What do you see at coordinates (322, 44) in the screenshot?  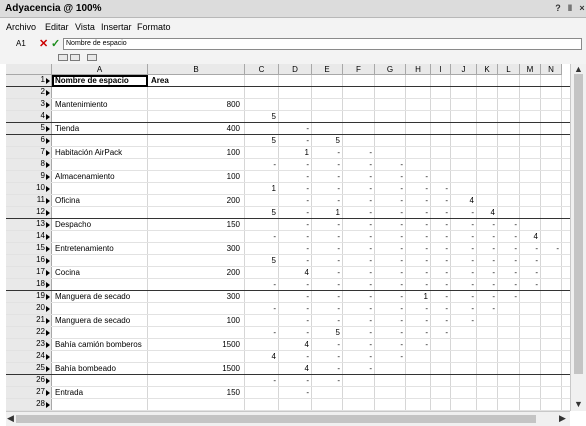 I see `formula-input: Nombre de espacio` at bounding box center [322, 44].